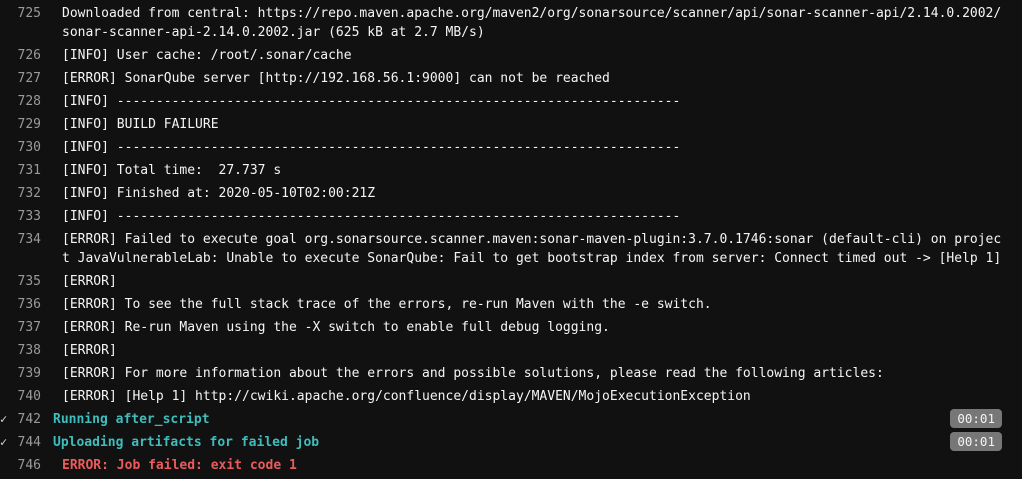 The image size is (1022, 479). I want to click on line-number: 732, so click(27, 193).